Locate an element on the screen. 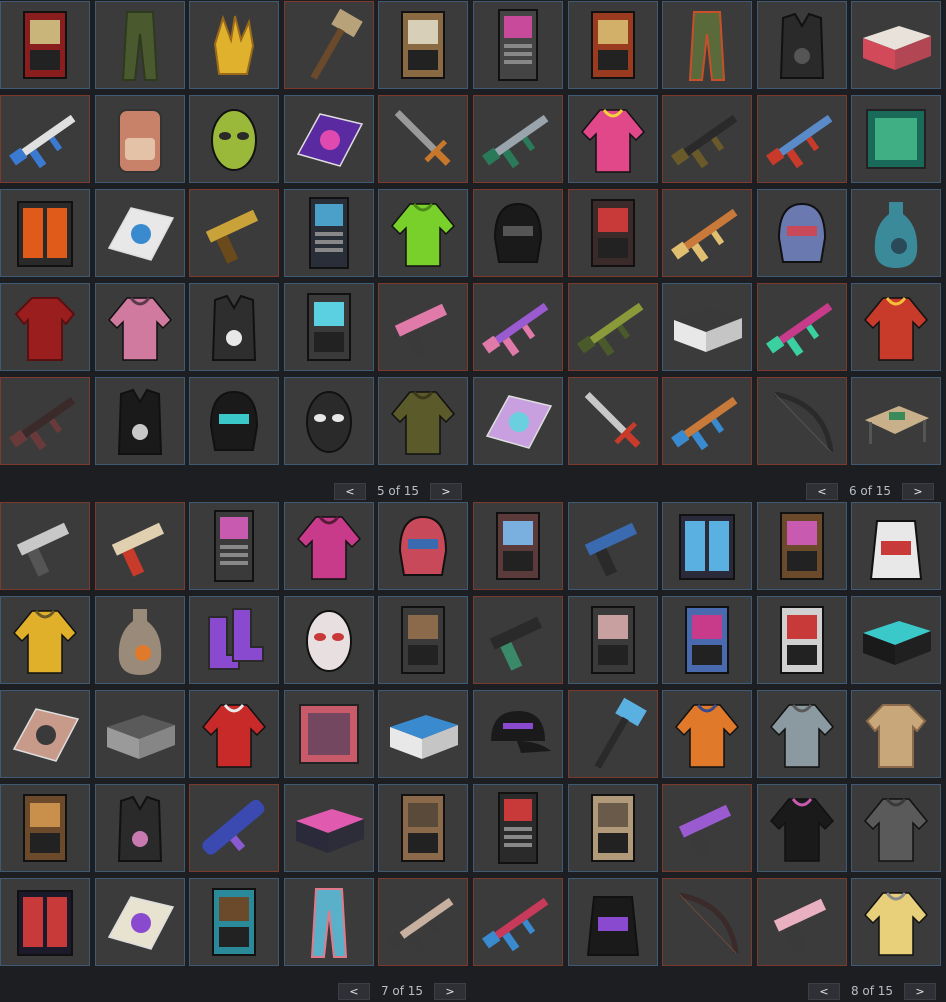 This screenshot has height=1002, width=946. inventory-slot-pink-jacket is located at coordinates (139, 327).